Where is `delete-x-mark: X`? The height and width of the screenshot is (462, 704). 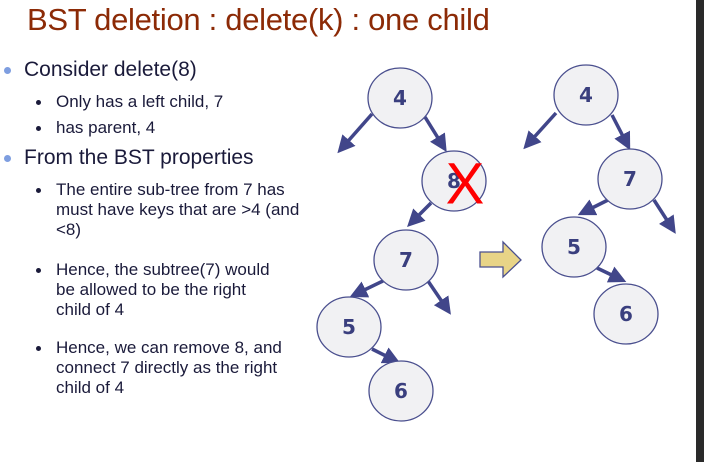
delete-x-mark: X is located at coordinates (465, 184).